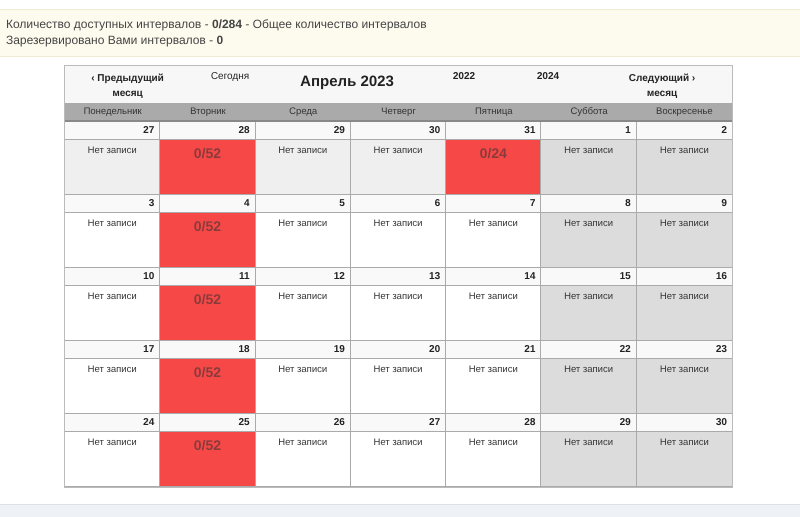  What do you see at coordinates (112, 277) in the screenshot?
I see `day-number: 10` at bounding box center [112, 277].